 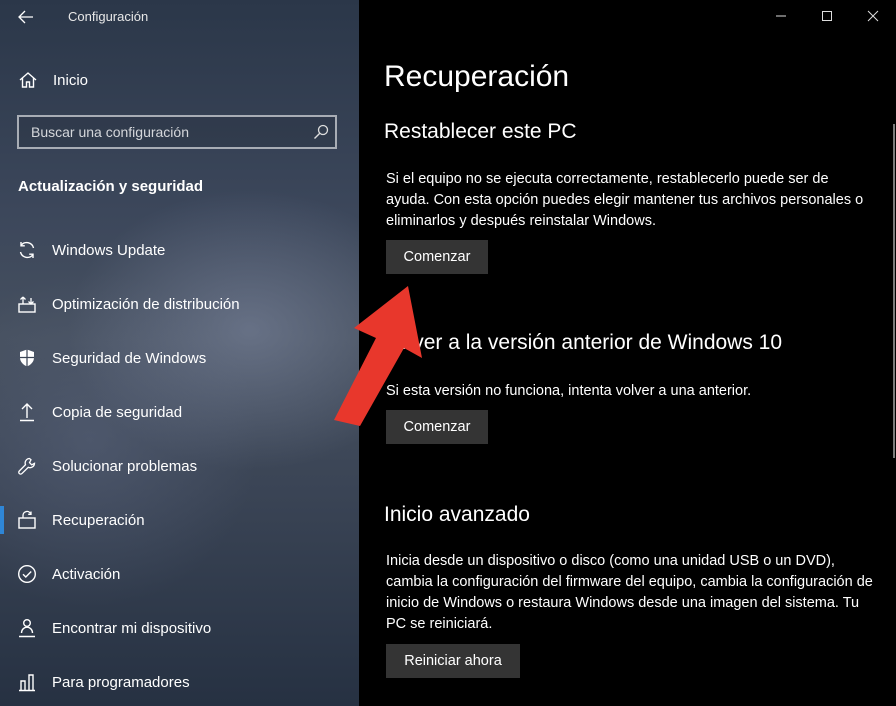 I want to click on back-arrow-icon, so click(x=25, y=17).